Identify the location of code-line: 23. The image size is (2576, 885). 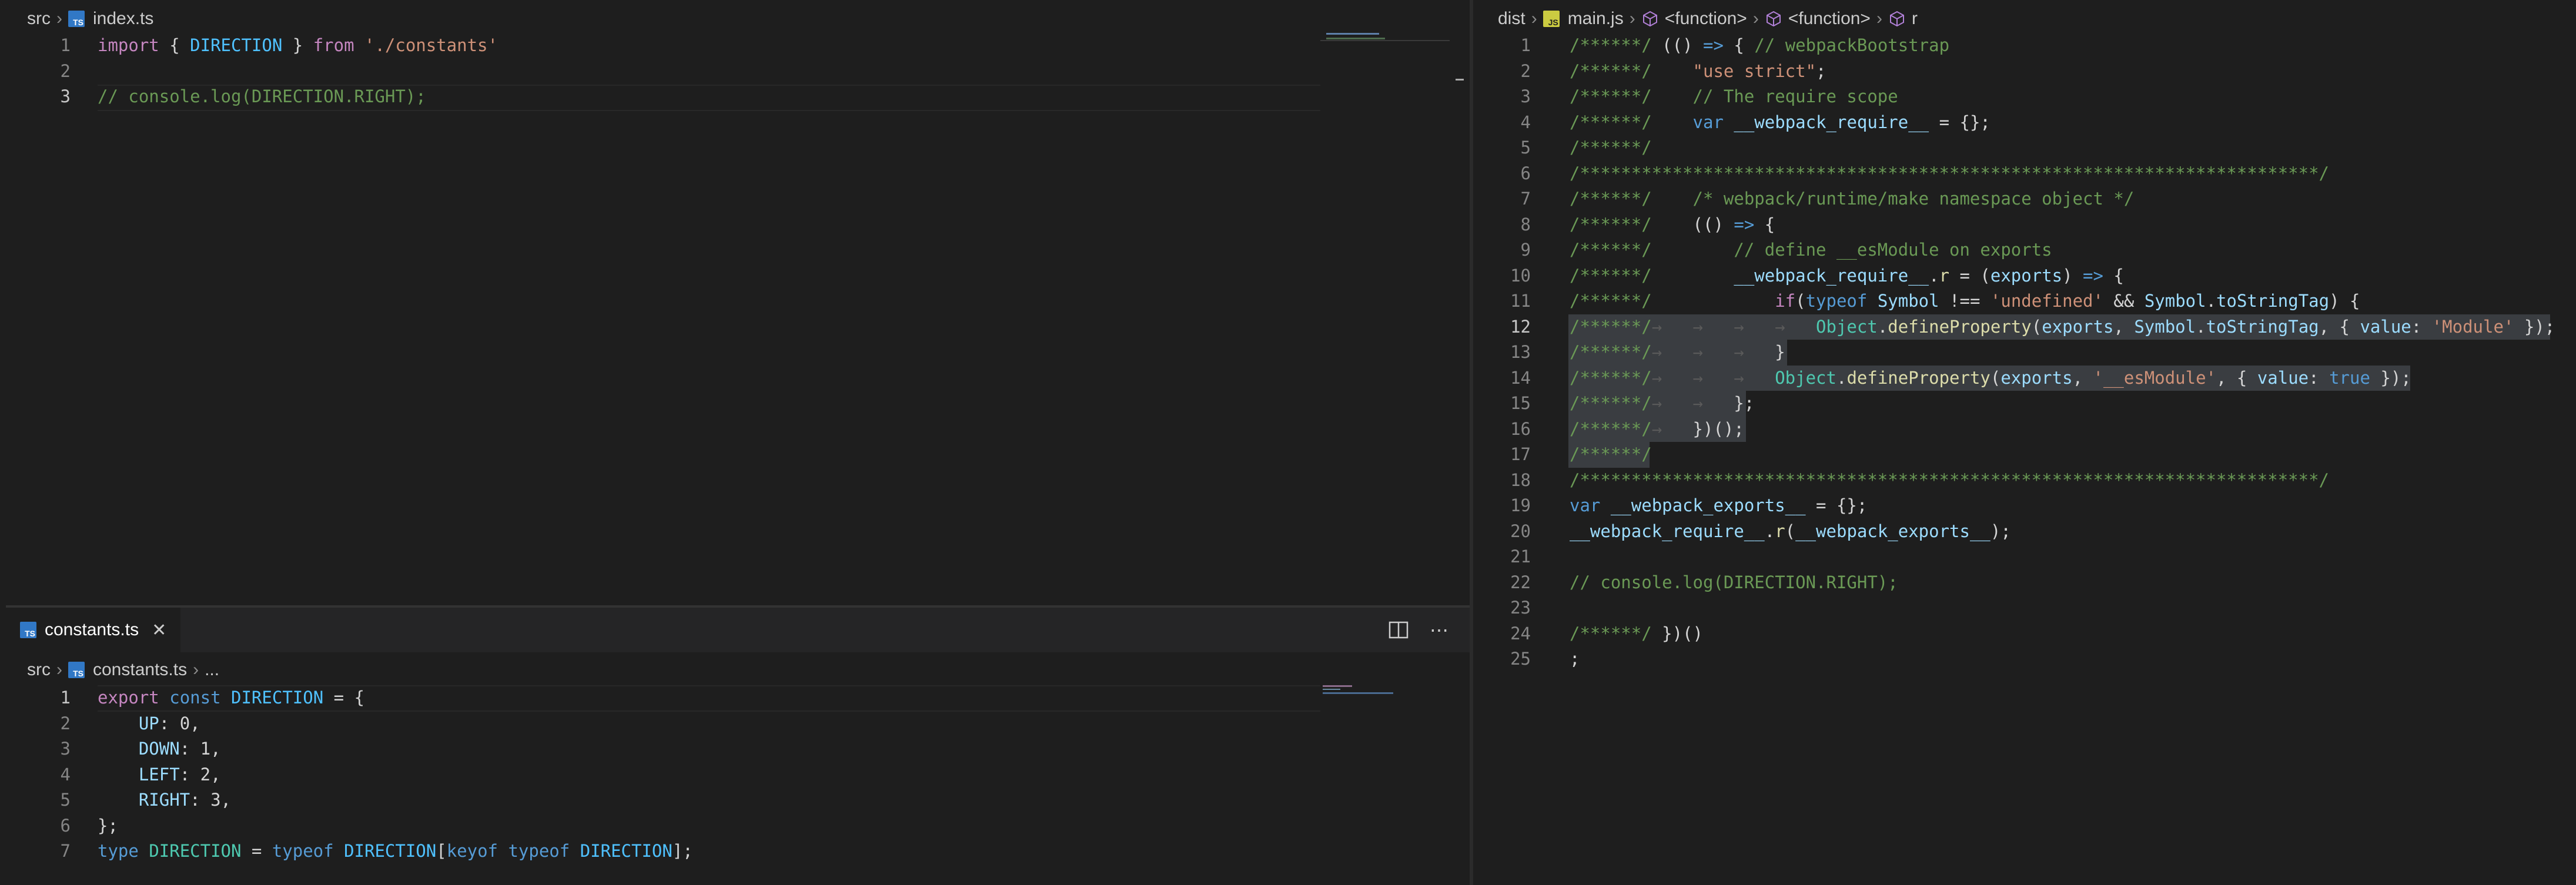
(2020, 608).